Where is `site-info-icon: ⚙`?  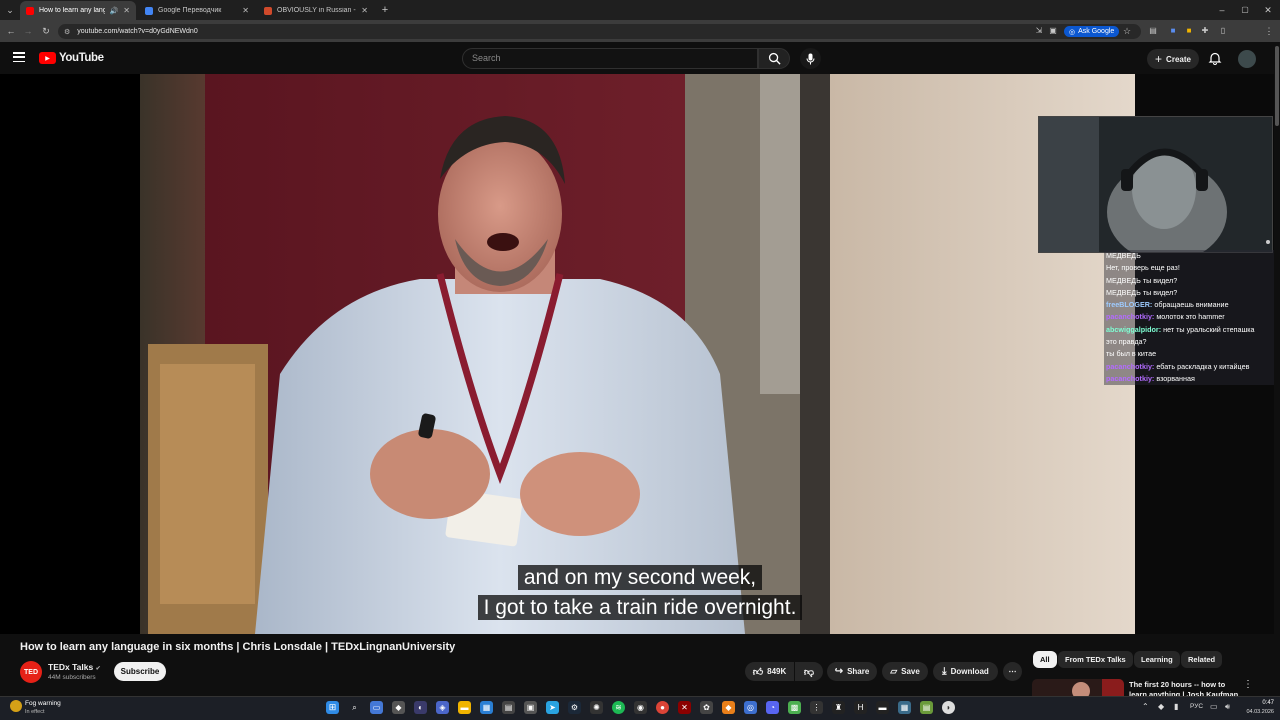 site-info-icon: ⚙ is located at coordinates (67, 32).